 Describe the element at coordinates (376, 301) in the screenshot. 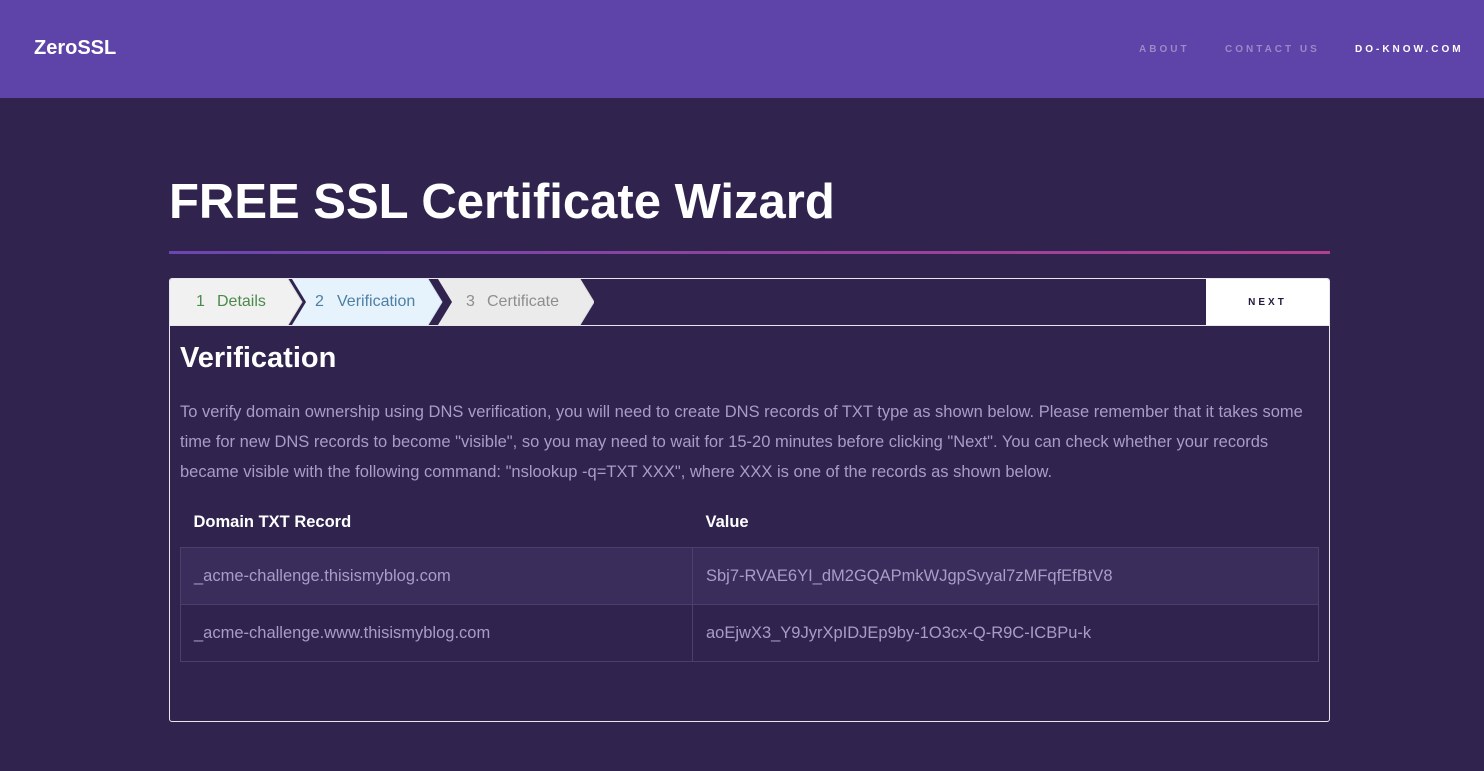

I see `step-label: Verification` at that location.